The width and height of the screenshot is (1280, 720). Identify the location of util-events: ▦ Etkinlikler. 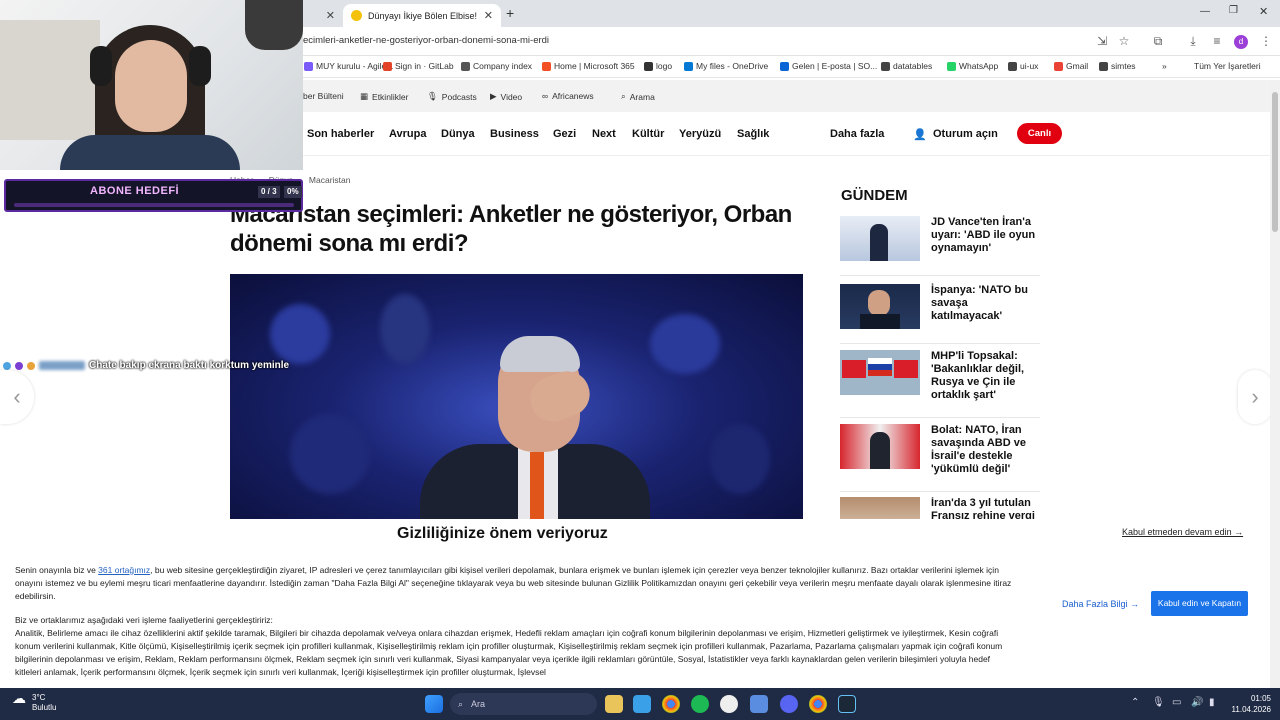
(384, 96).